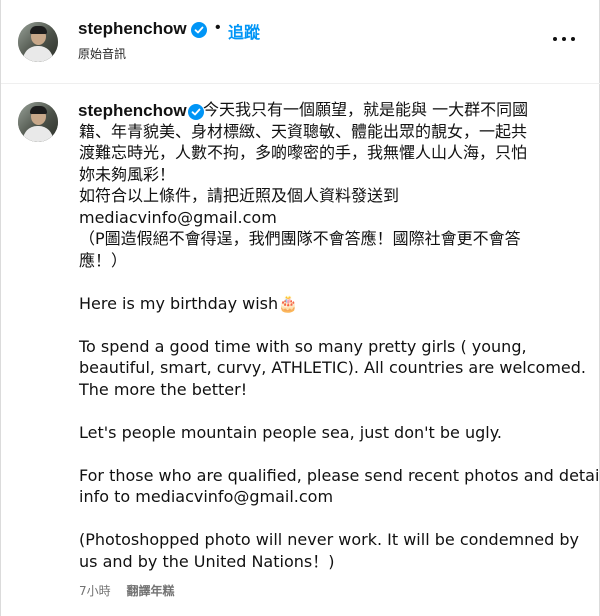 The width and height of the screenshot is (600, 616). What do you see at coordinates (132, 111) in the screenshot?
I see `caption-username-link: stephenchow` at bounding box center [132, 111].